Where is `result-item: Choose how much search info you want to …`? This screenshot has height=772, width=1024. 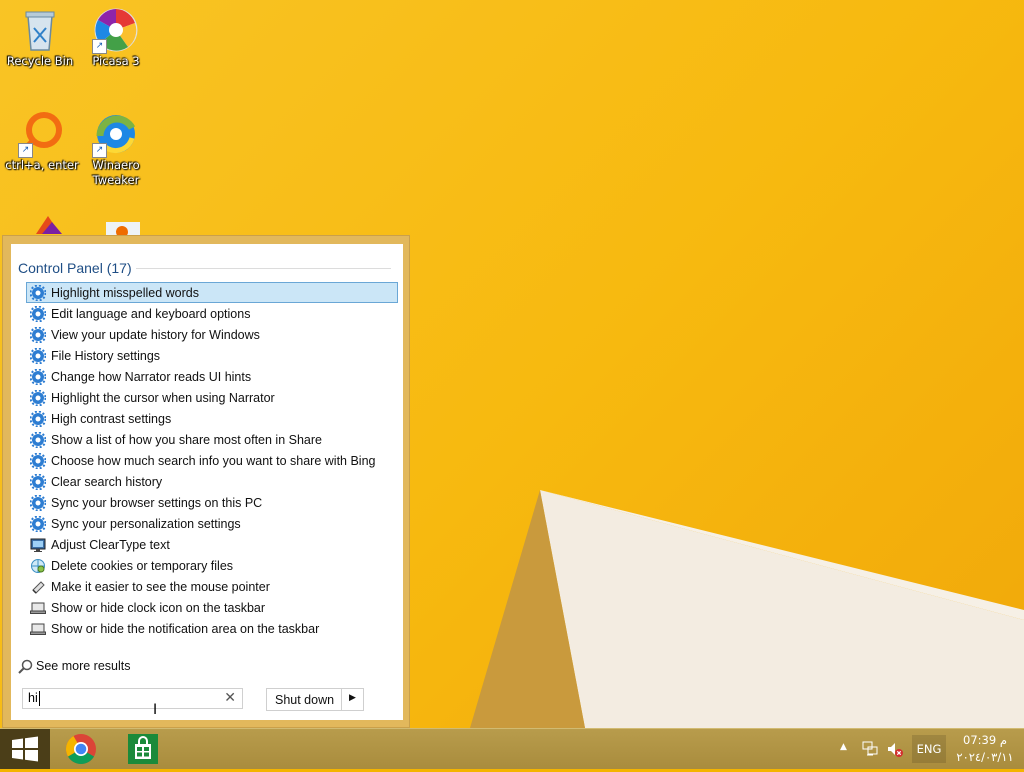 result-item: Choose how much search info you want to … is located at coordinates (212, 460).